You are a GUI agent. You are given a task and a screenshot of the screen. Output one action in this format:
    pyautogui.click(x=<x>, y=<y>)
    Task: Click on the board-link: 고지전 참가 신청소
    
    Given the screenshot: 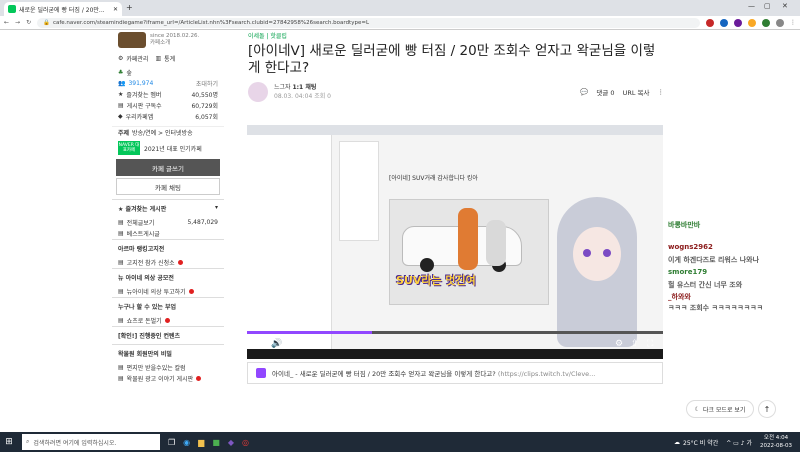 What is the action you would take?
    pyautogui.click(x=151, y=262)
    